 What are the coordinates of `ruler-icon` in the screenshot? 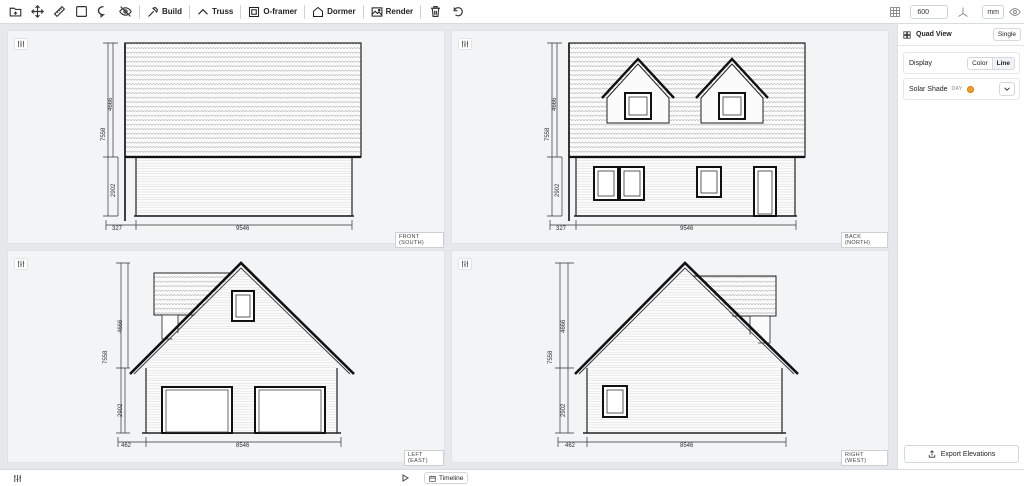 It's located at (59, 12).